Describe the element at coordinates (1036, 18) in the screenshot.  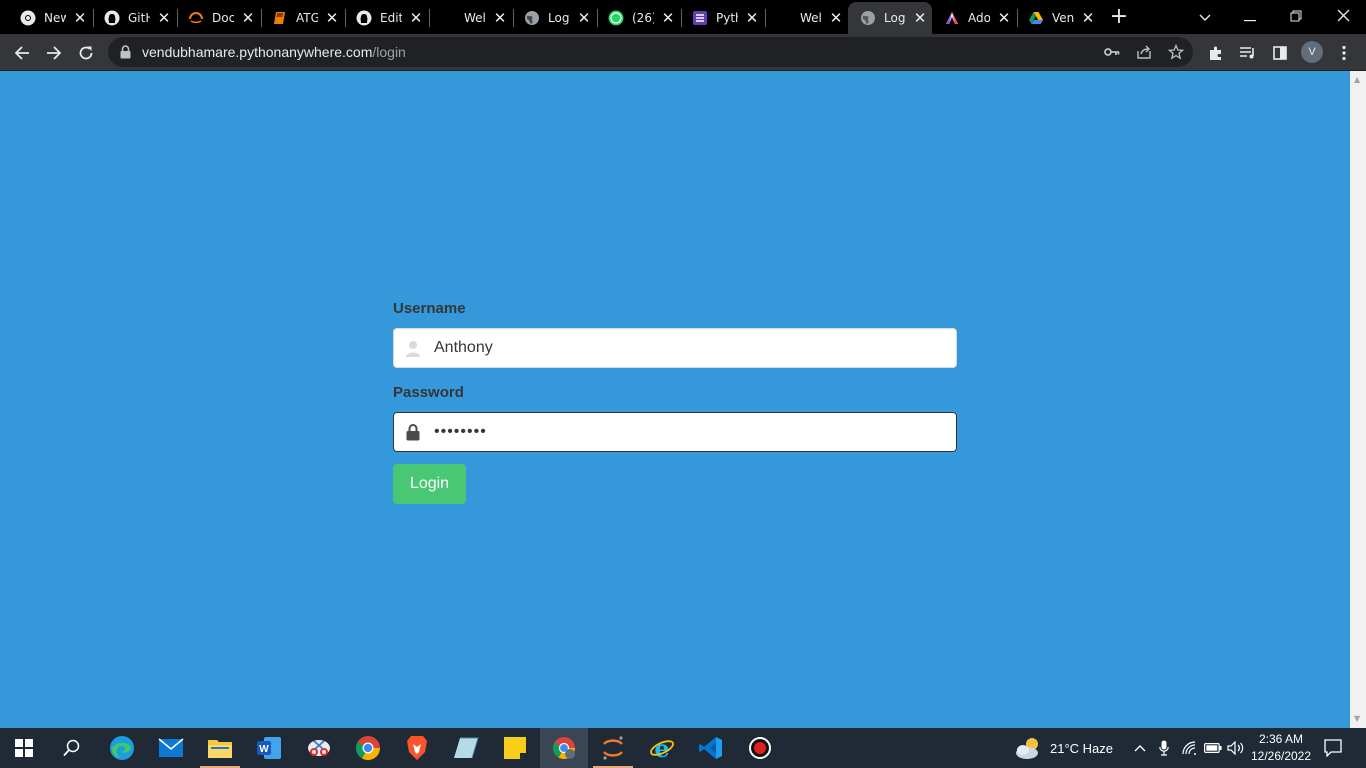
I see `drive-icon` at that location.